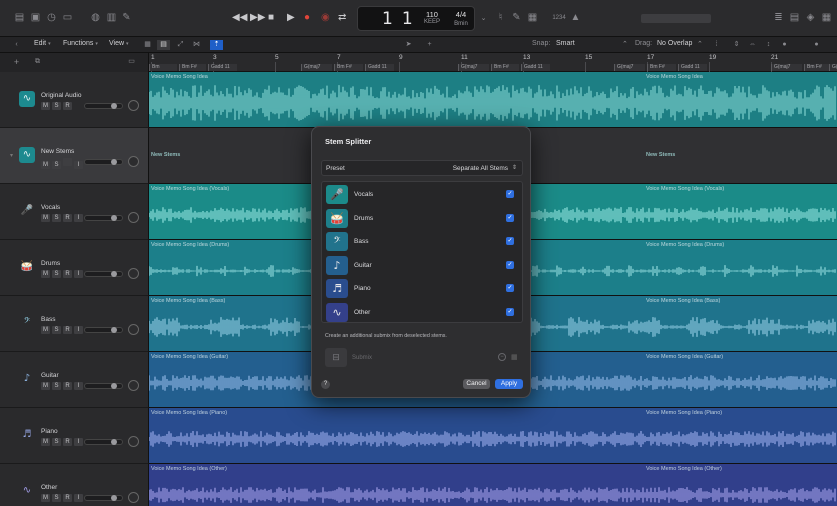 The image size is (837, 506). I want to click on track-header: ∿ Original Audio M S R, so click(74, 100).